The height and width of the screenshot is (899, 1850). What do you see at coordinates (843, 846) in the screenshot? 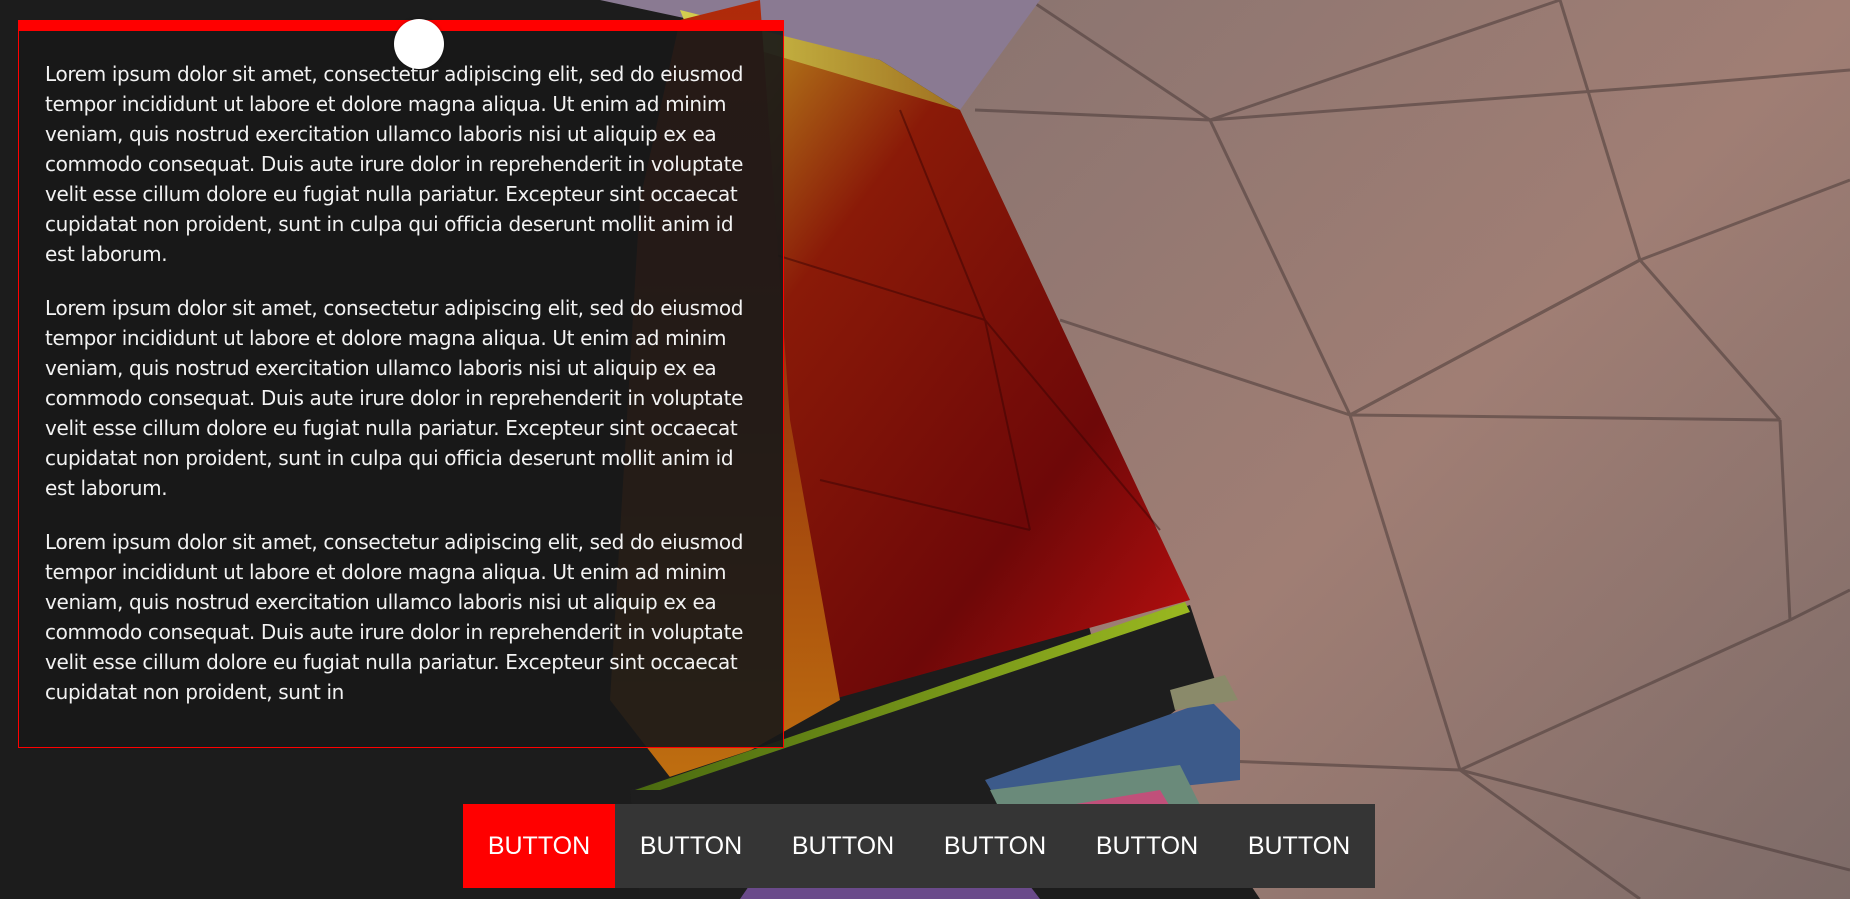
I see `button-3: BUTTON` at bounding box center [843, 846].